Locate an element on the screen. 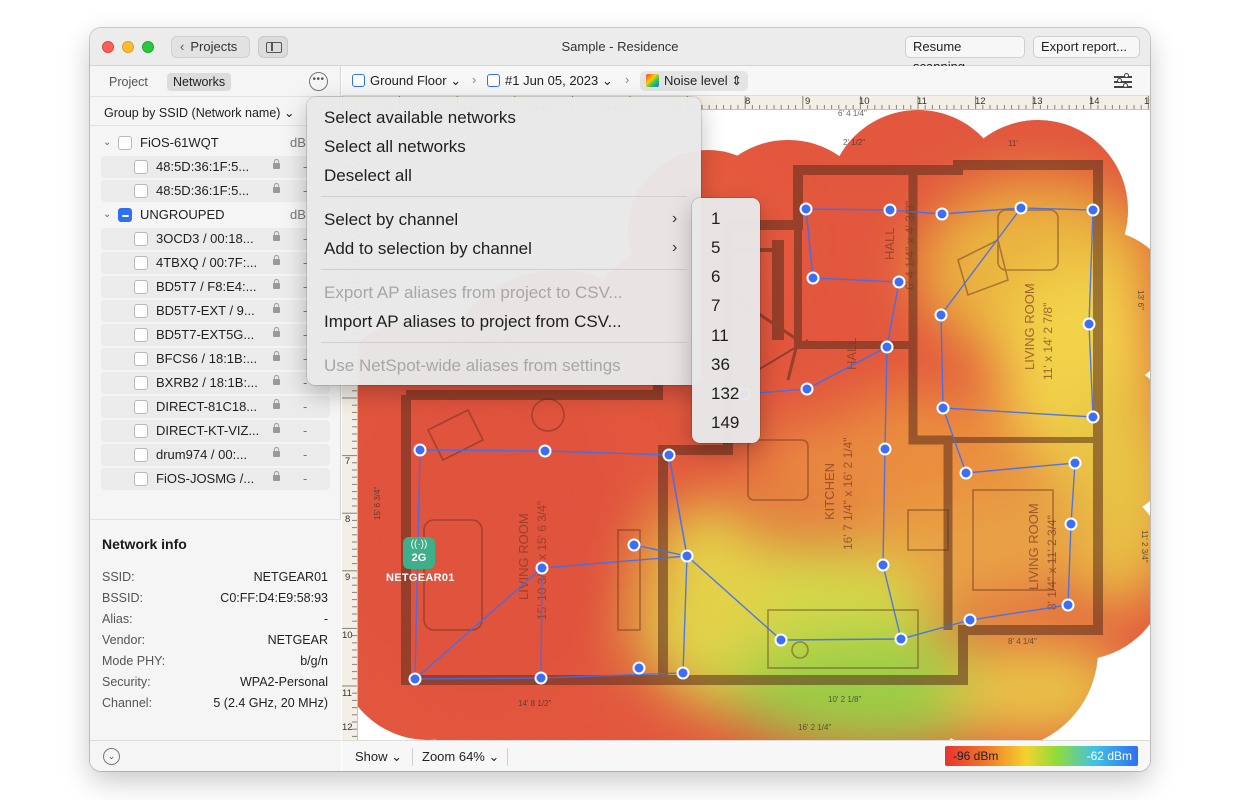  channel-option: 7 is located at coordinates (715, 306).